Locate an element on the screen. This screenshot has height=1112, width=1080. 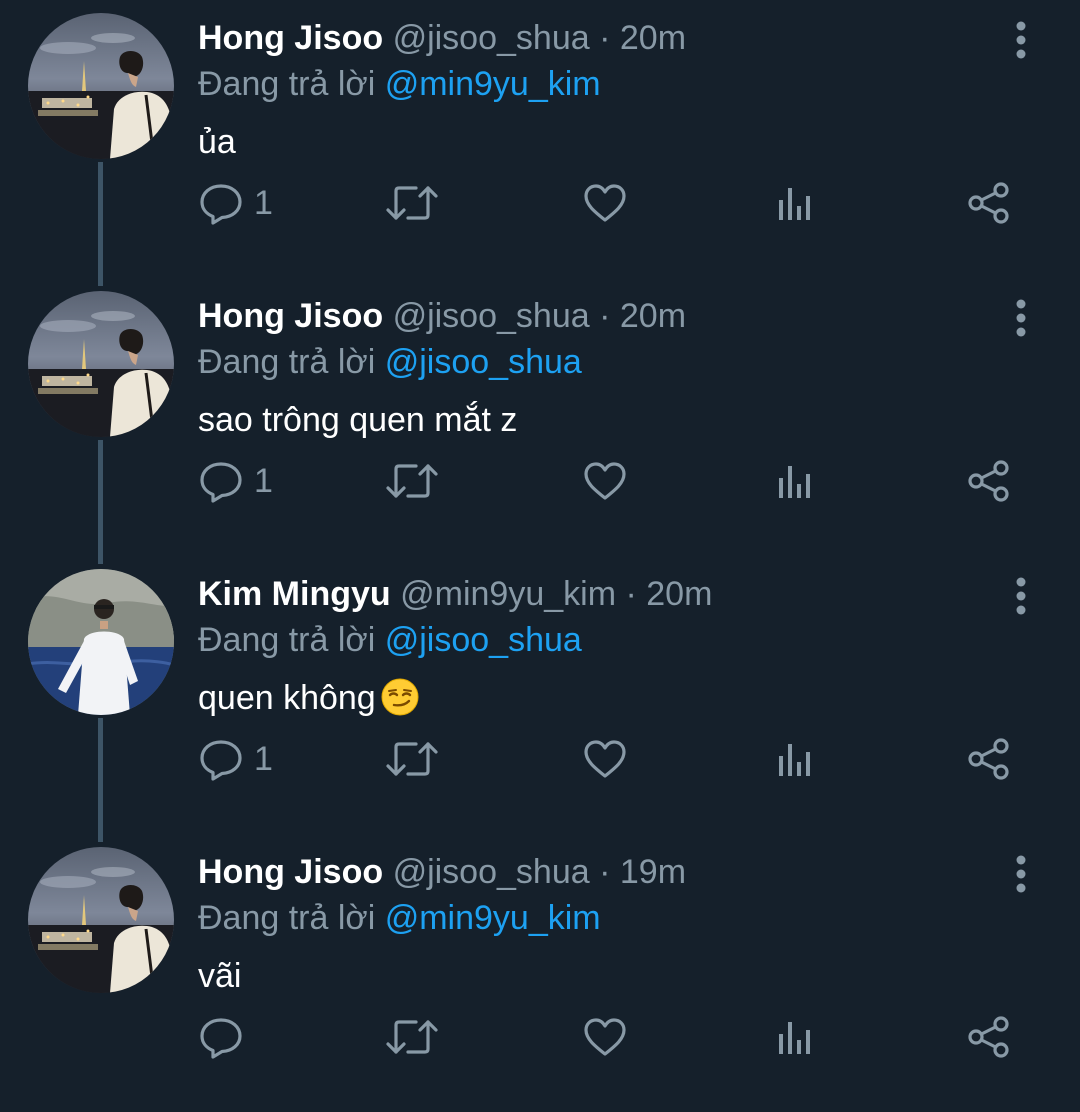
tweet-text-content: vãi is located at coordinates (220, 976).